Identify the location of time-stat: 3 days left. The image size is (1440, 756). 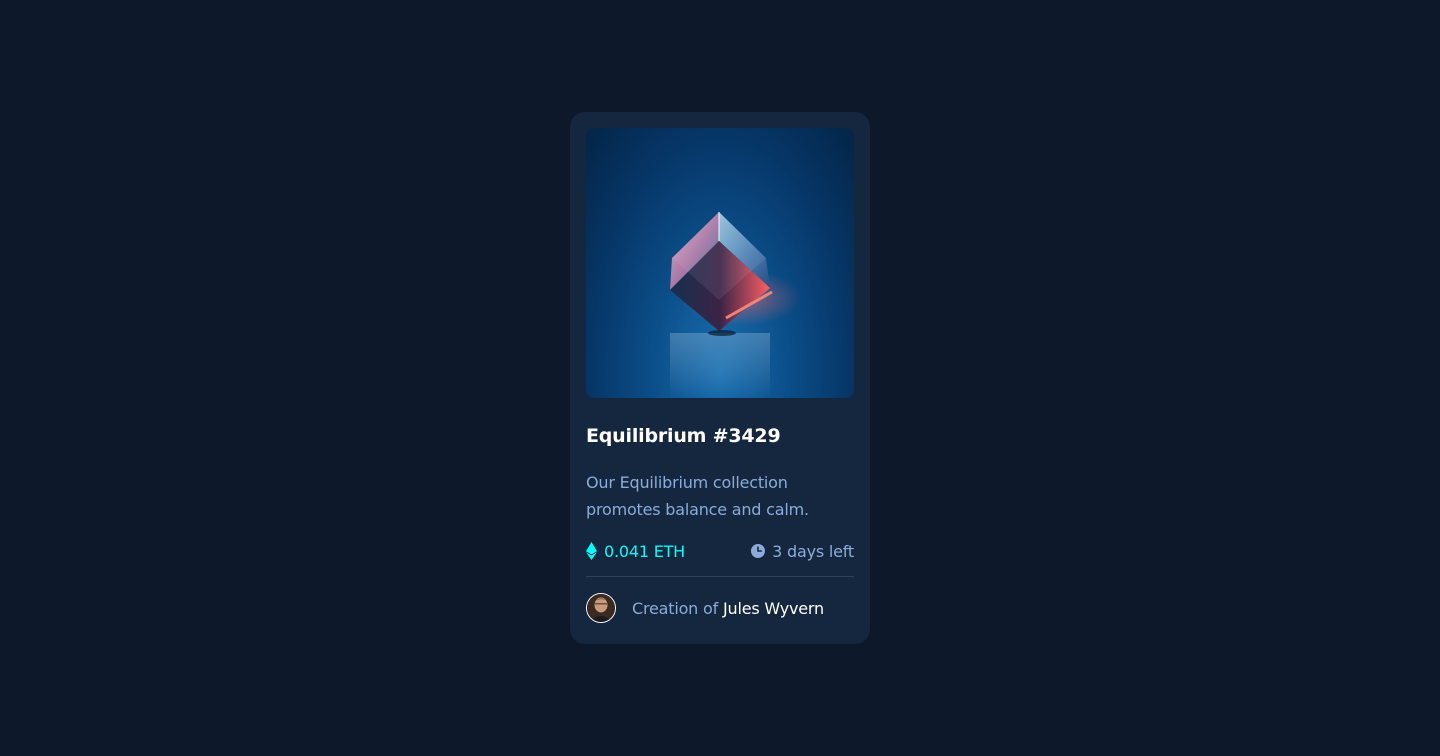
(802, 551).